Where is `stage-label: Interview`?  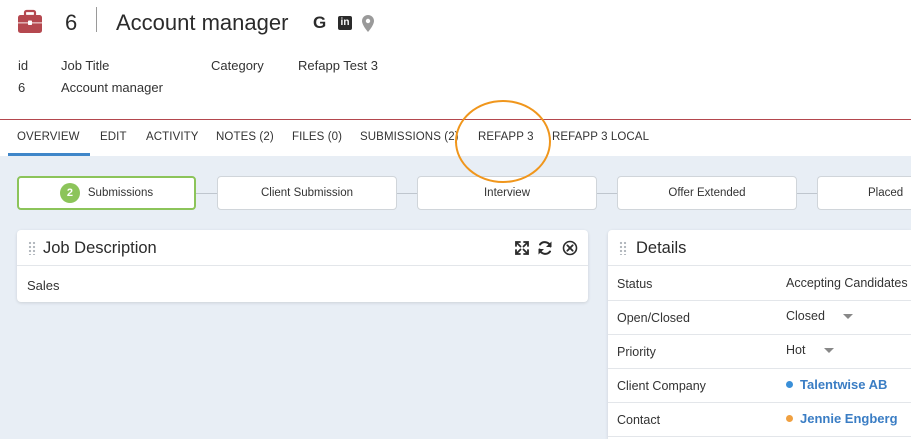
stage-label: Interview is located at coordinates (507, 193).